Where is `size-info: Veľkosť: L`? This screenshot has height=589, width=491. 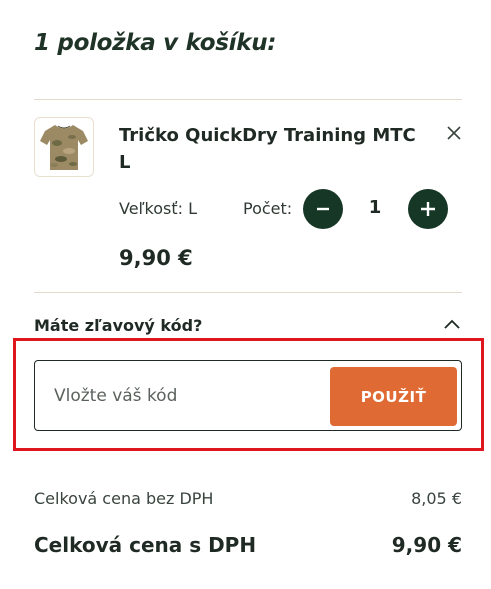
size-info: Veľkosť: L is located at coordinates (158, 208).